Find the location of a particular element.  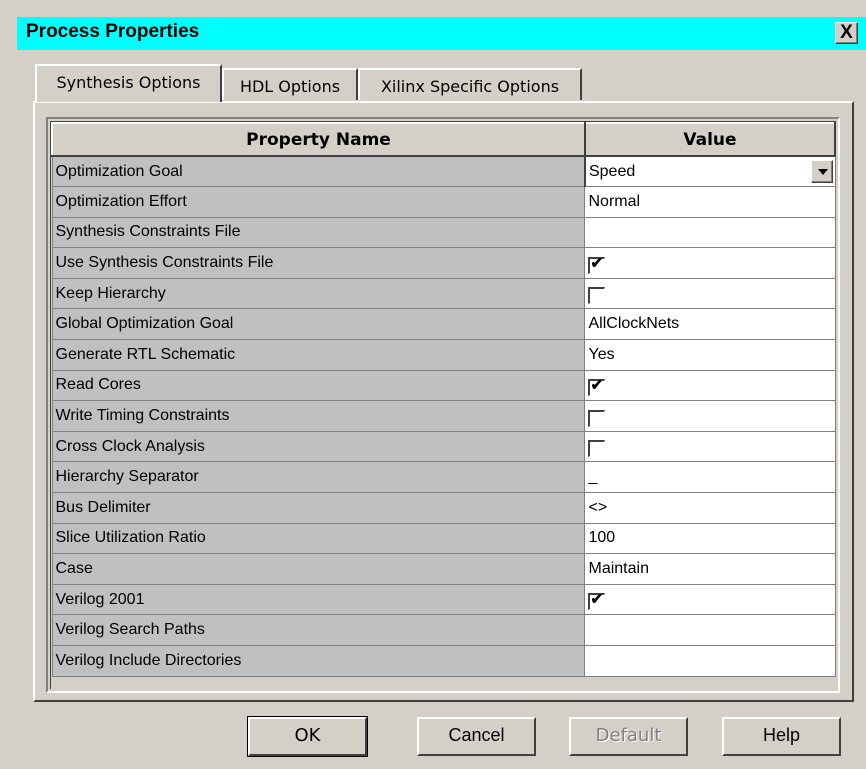

table-row: Case Maintain is located at coordinates (443, 569).